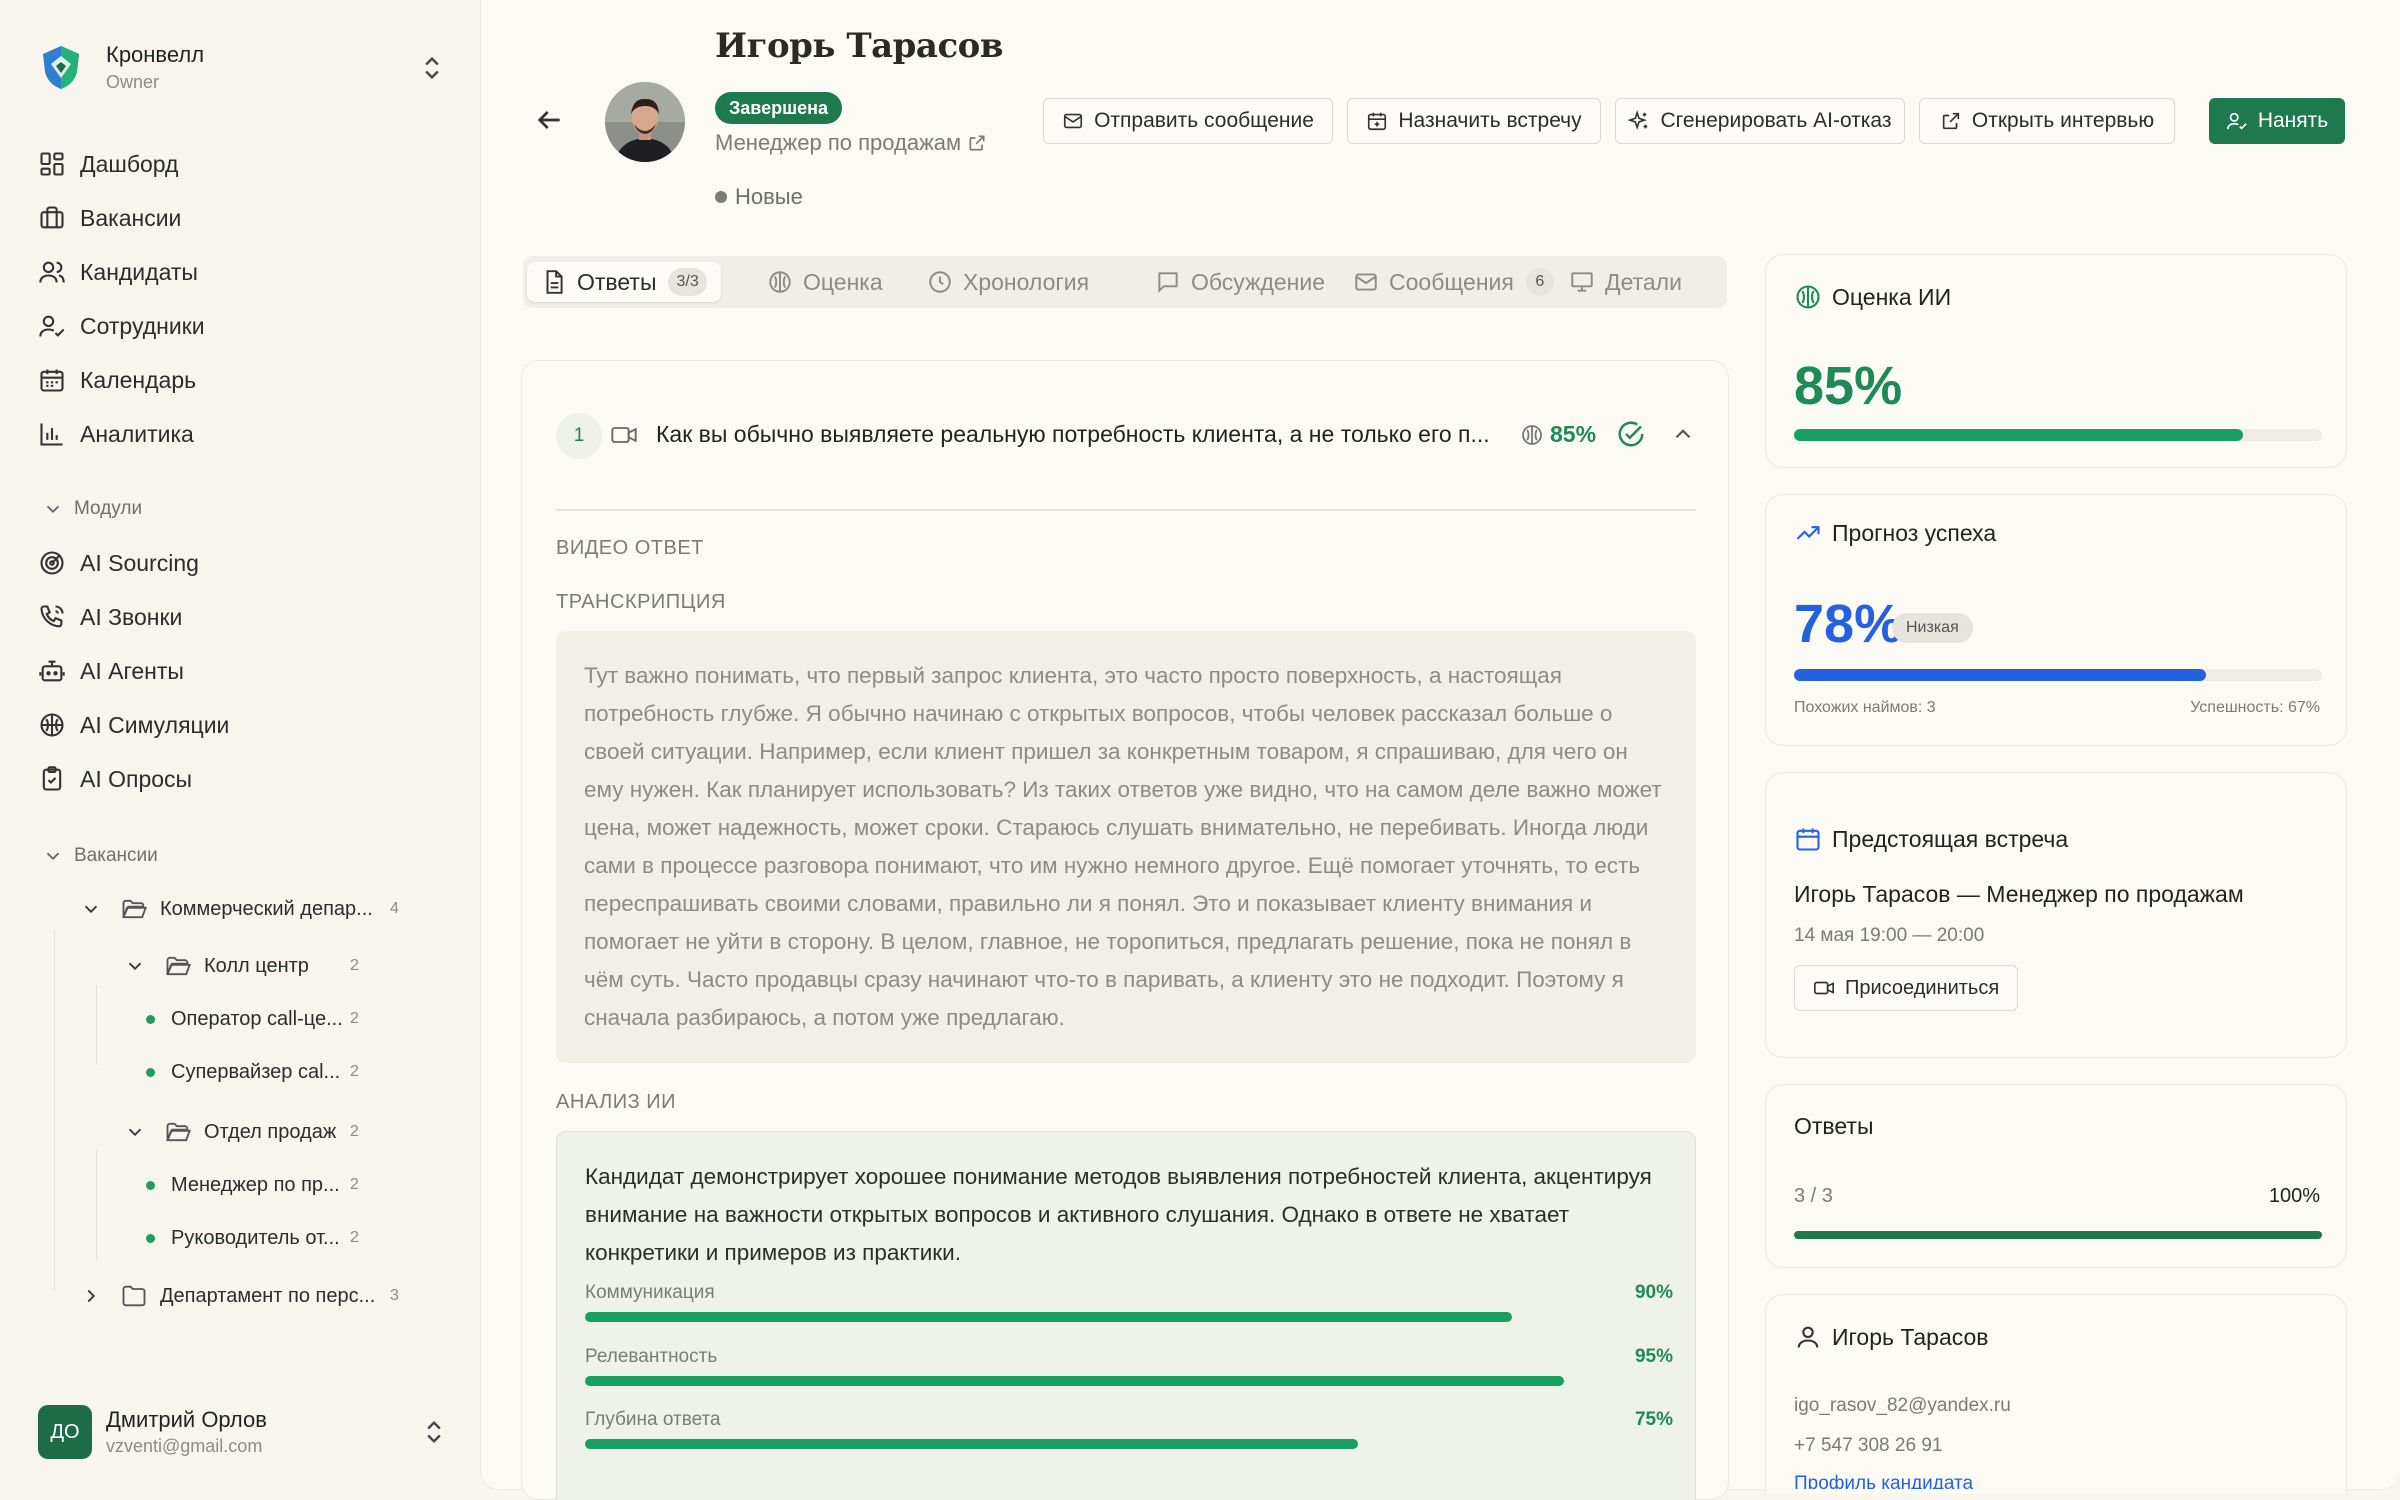  Describe the element at coordinates (1892, 296) in the screenshot. I see `card-title: Оценка ИИ` at that location.